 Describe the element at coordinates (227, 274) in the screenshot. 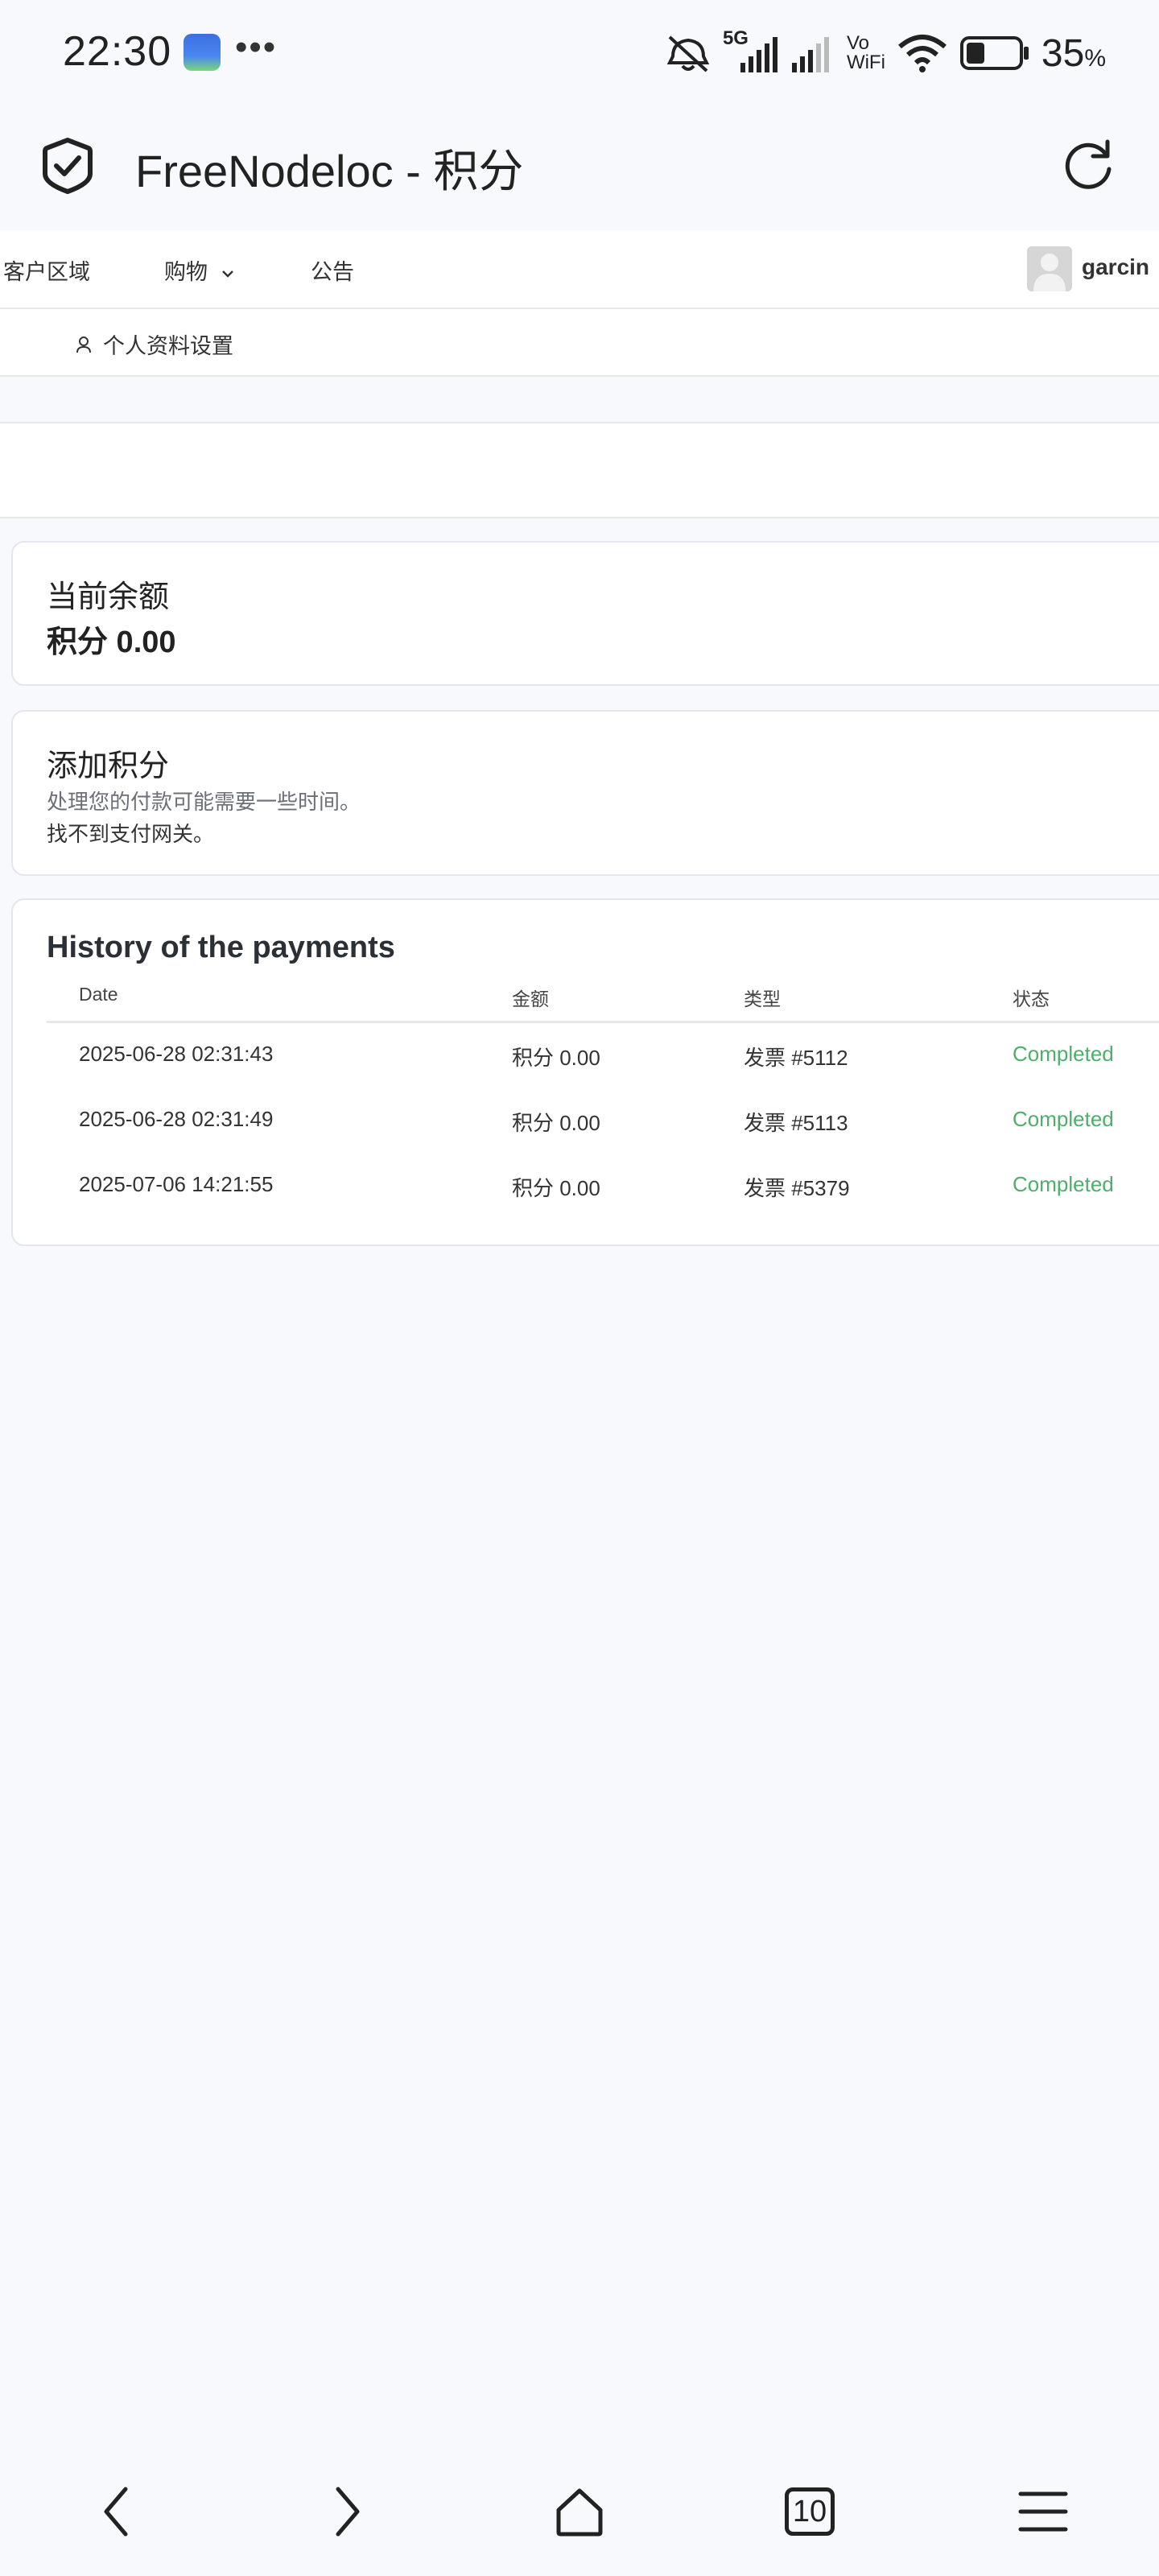

I see `chevron-down-icon` at that location.